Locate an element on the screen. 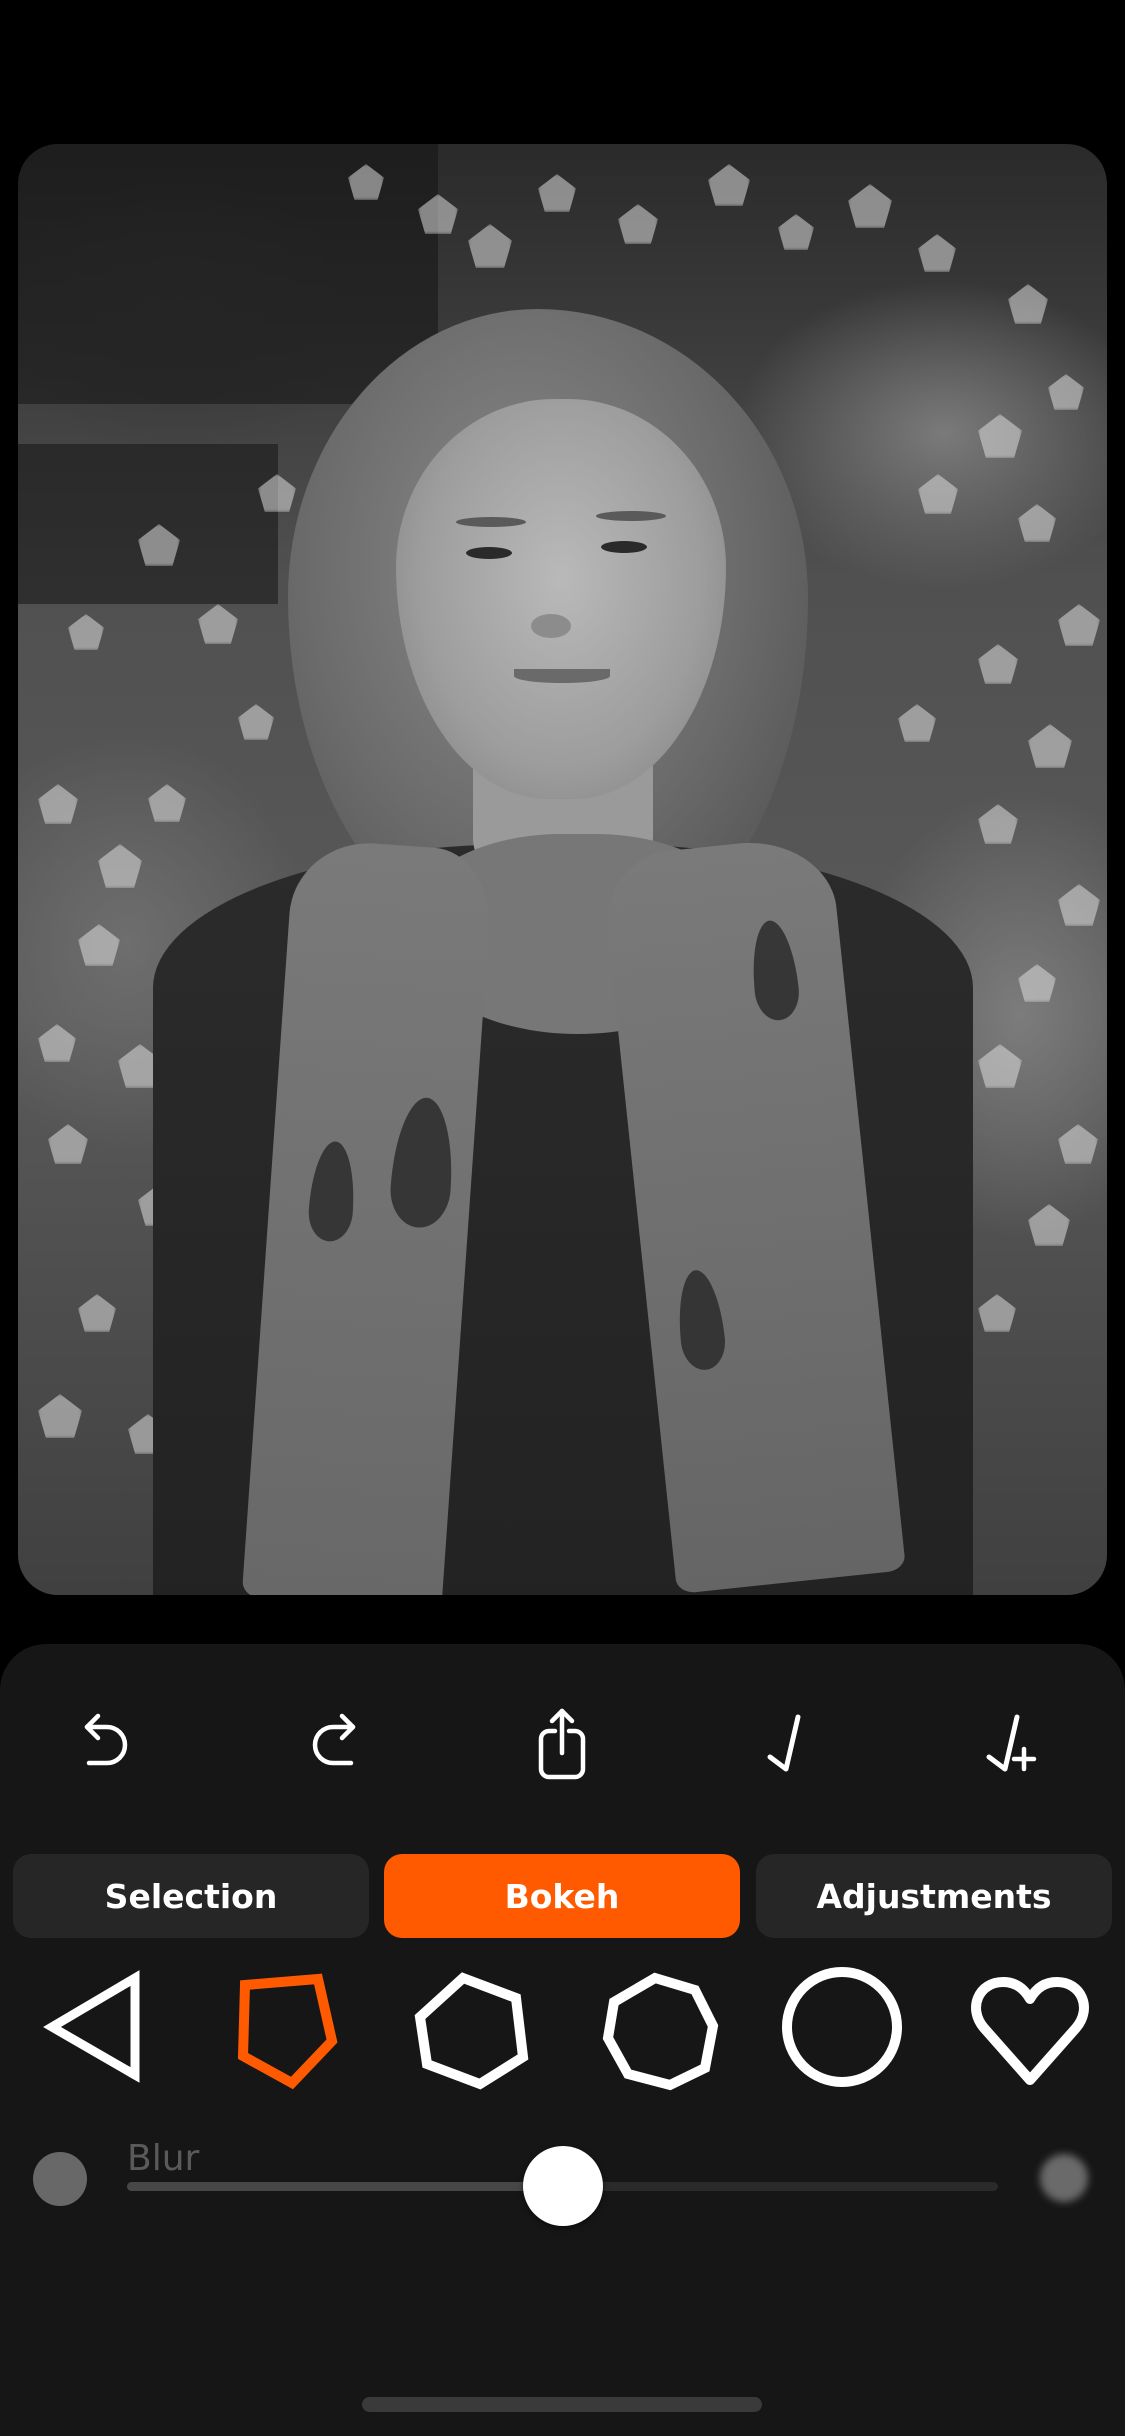 Image resolution: width=1125 pixels, height=2436 pixels. tab-adjustments: Adjustments is located at coordinates (934, 1896).